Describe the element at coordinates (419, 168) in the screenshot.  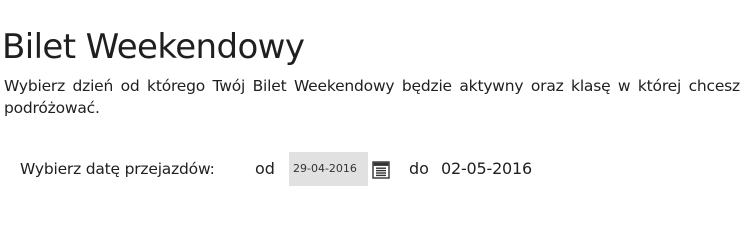
I see `to-label: do` at that location.